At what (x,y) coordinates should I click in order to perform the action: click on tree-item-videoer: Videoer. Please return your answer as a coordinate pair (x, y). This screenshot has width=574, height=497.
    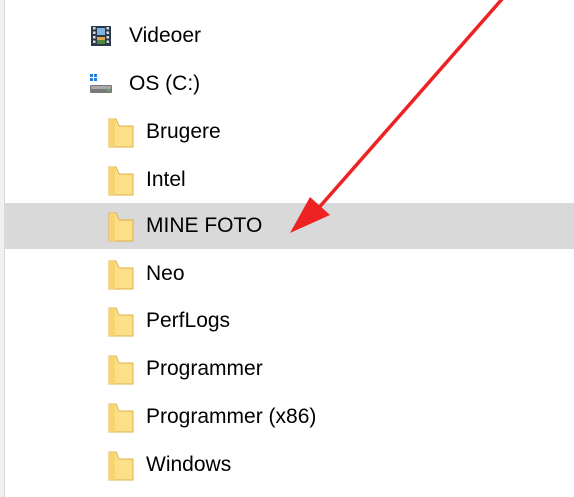
    Looking at the image, I should click on (289, 36).